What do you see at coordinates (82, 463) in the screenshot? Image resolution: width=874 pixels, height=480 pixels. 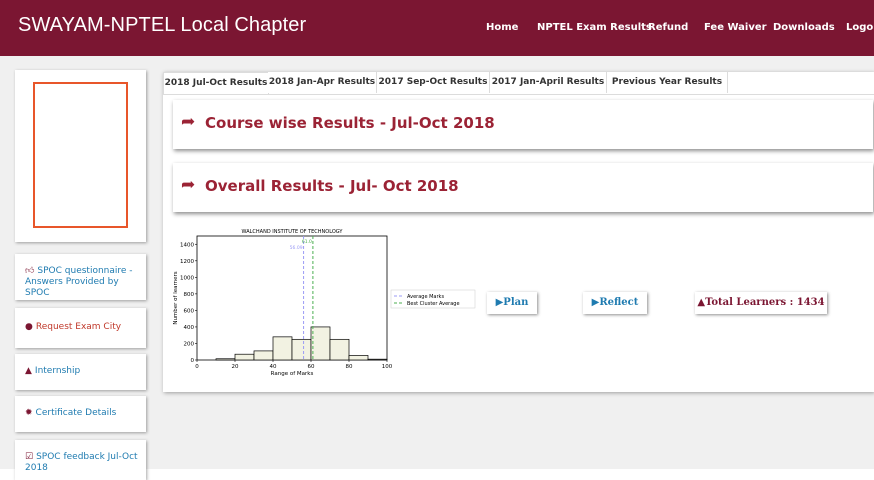 I see `sidebar-link-spoc-feedback: ☑ SPOC feedback Jul-Oct 2018` at bounding box center [82, 463].